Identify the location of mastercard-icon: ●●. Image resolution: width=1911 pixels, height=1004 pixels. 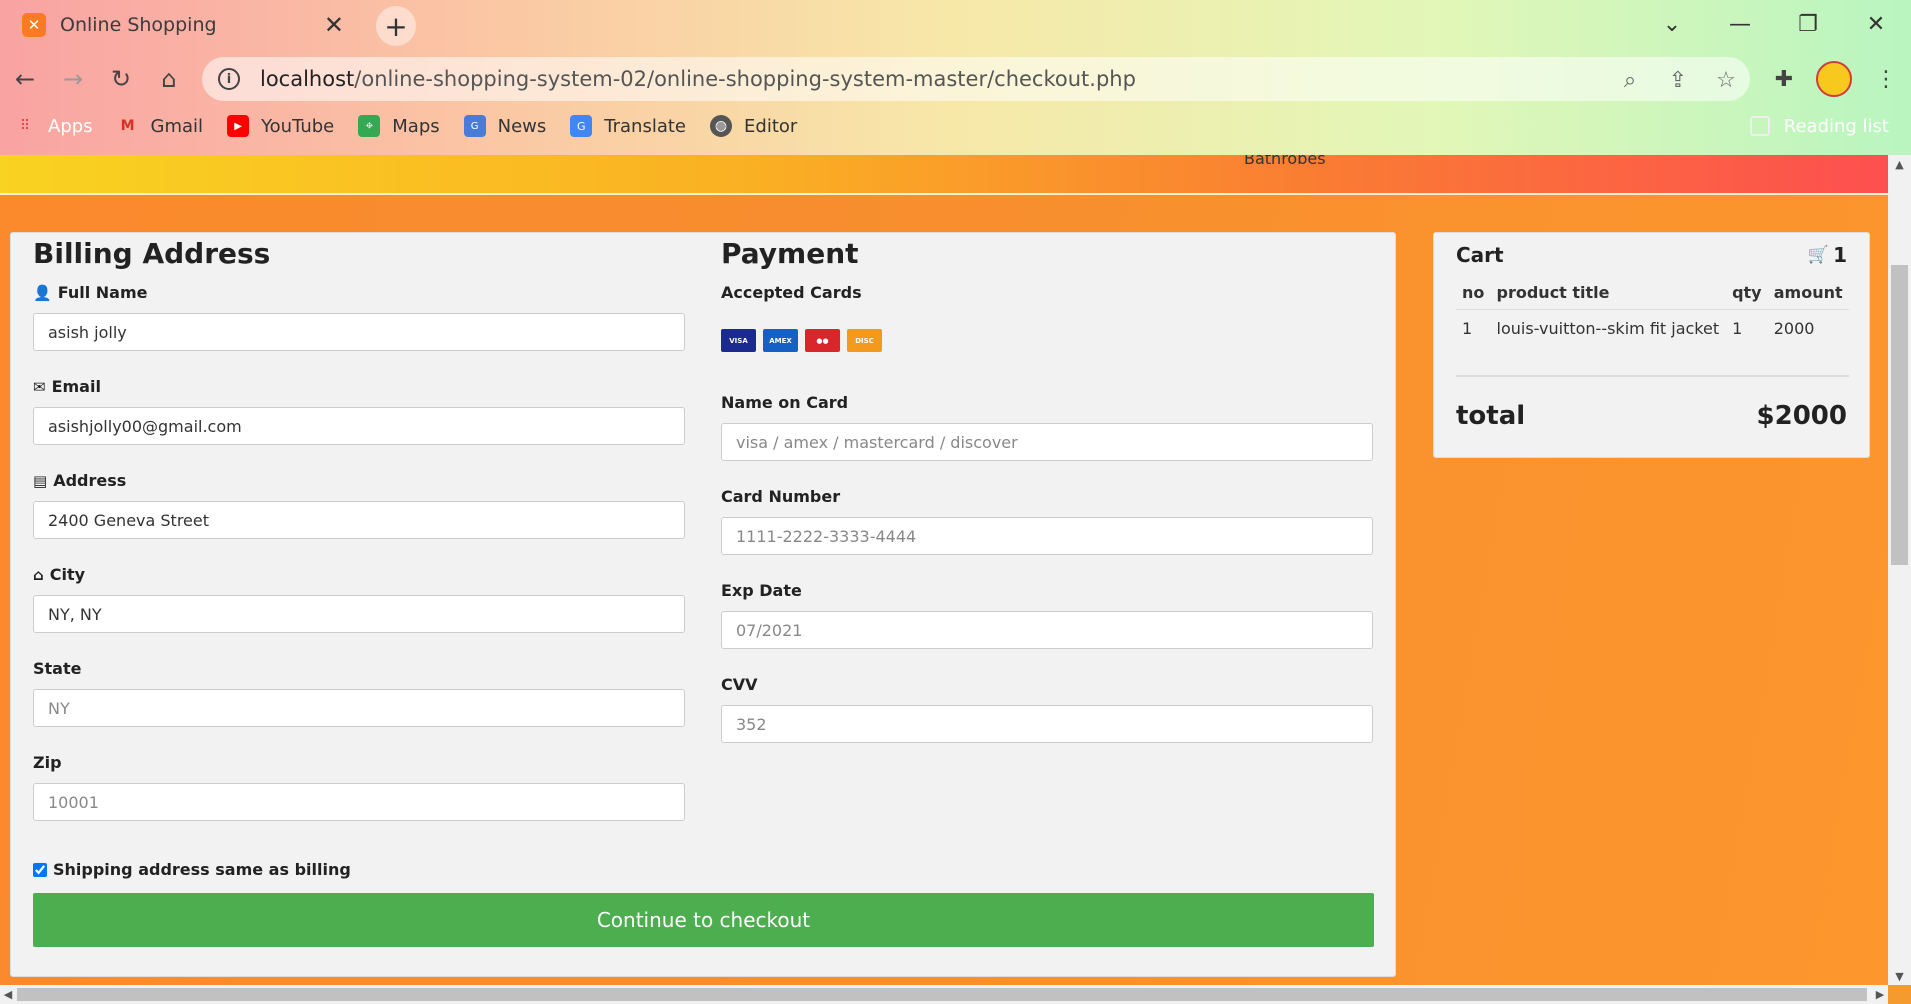
(822, 340).